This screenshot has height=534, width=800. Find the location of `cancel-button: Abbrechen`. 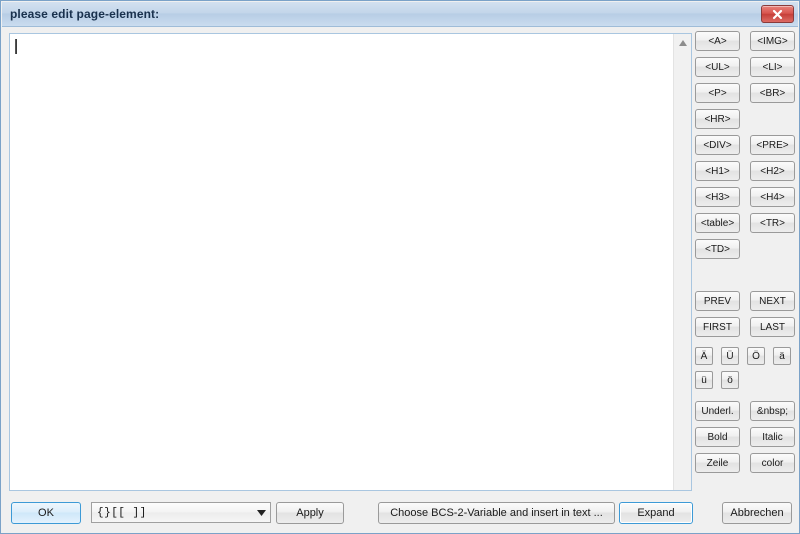

cancel-button: Abbrechen is located at coordinates (757, 513).